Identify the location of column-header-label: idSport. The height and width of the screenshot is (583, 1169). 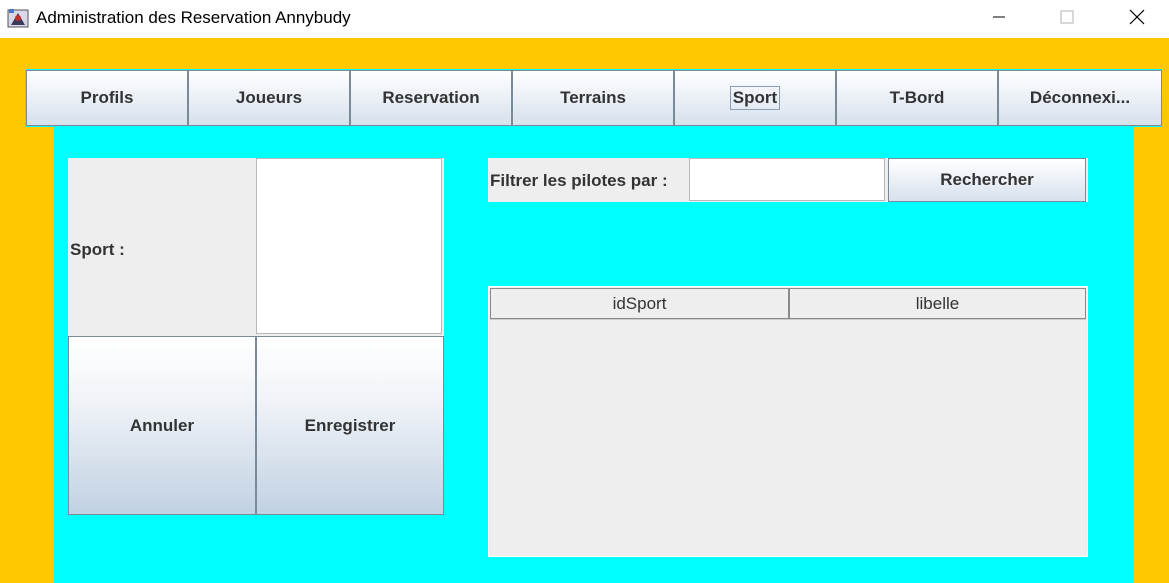
(639, 303).